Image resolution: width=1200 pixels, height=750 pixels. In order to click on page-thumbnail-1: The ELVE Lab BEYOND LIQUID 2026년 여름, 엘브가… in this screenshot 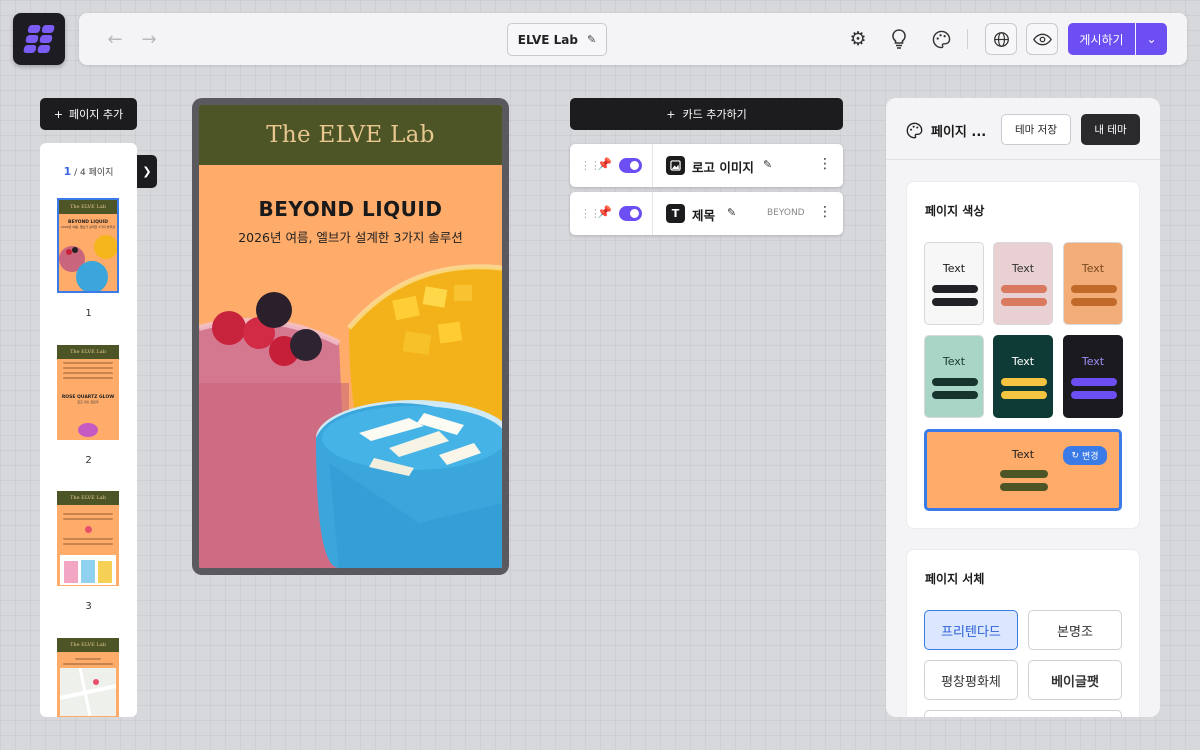, I will do `click(88, 245)`.